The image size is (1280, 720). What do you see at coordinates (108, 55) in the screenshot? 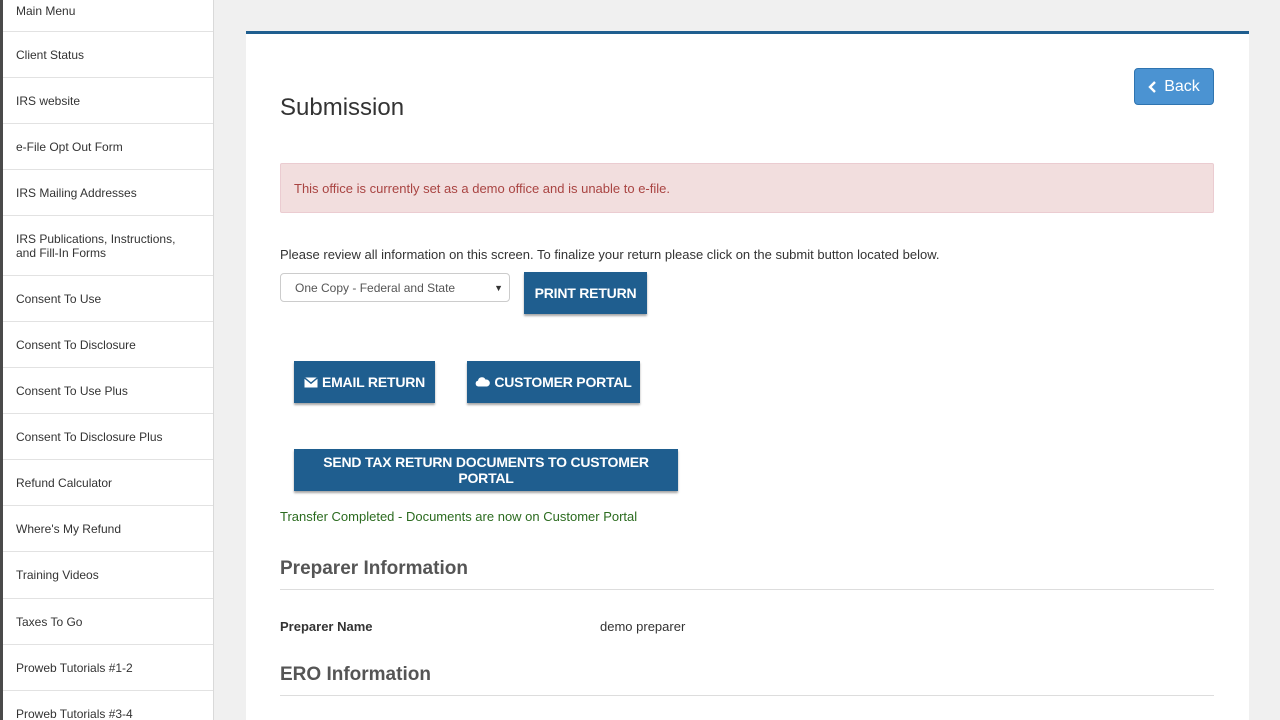
I see `sidebar-item-client-status: Client Status` at bounding box center [108, 55].